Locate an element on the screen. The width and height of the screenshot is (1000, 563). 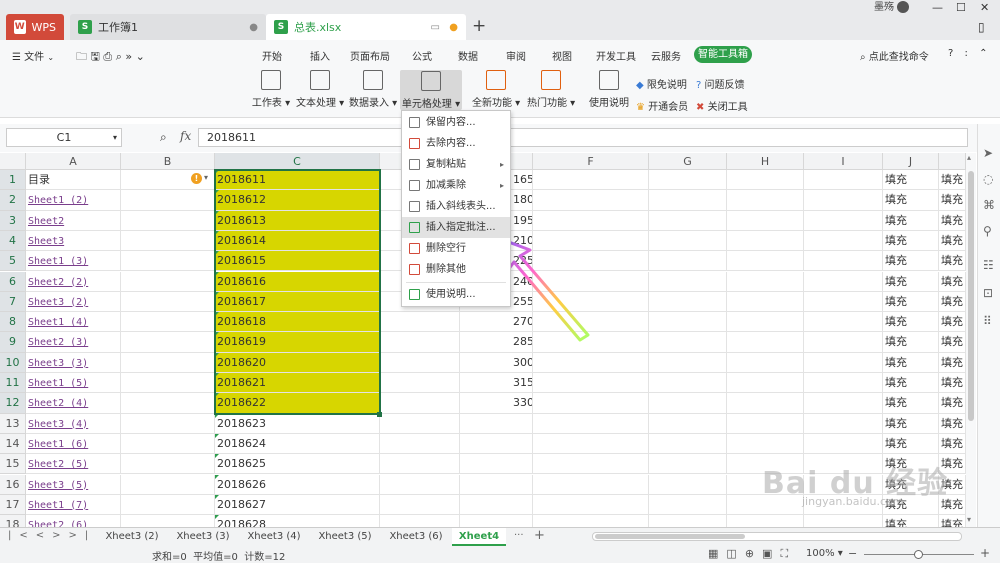
cell-g is located at coordinates (688, 484).